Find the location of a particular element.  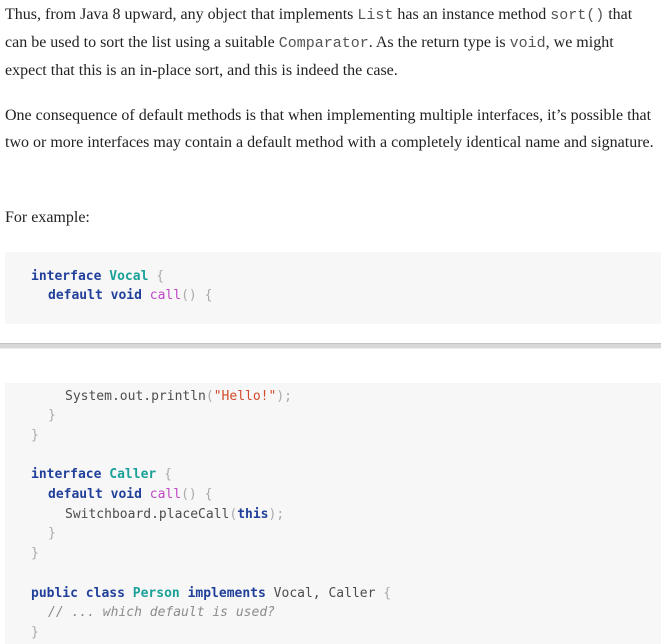

code-keyword: implements is located at coordinates (226, 593).